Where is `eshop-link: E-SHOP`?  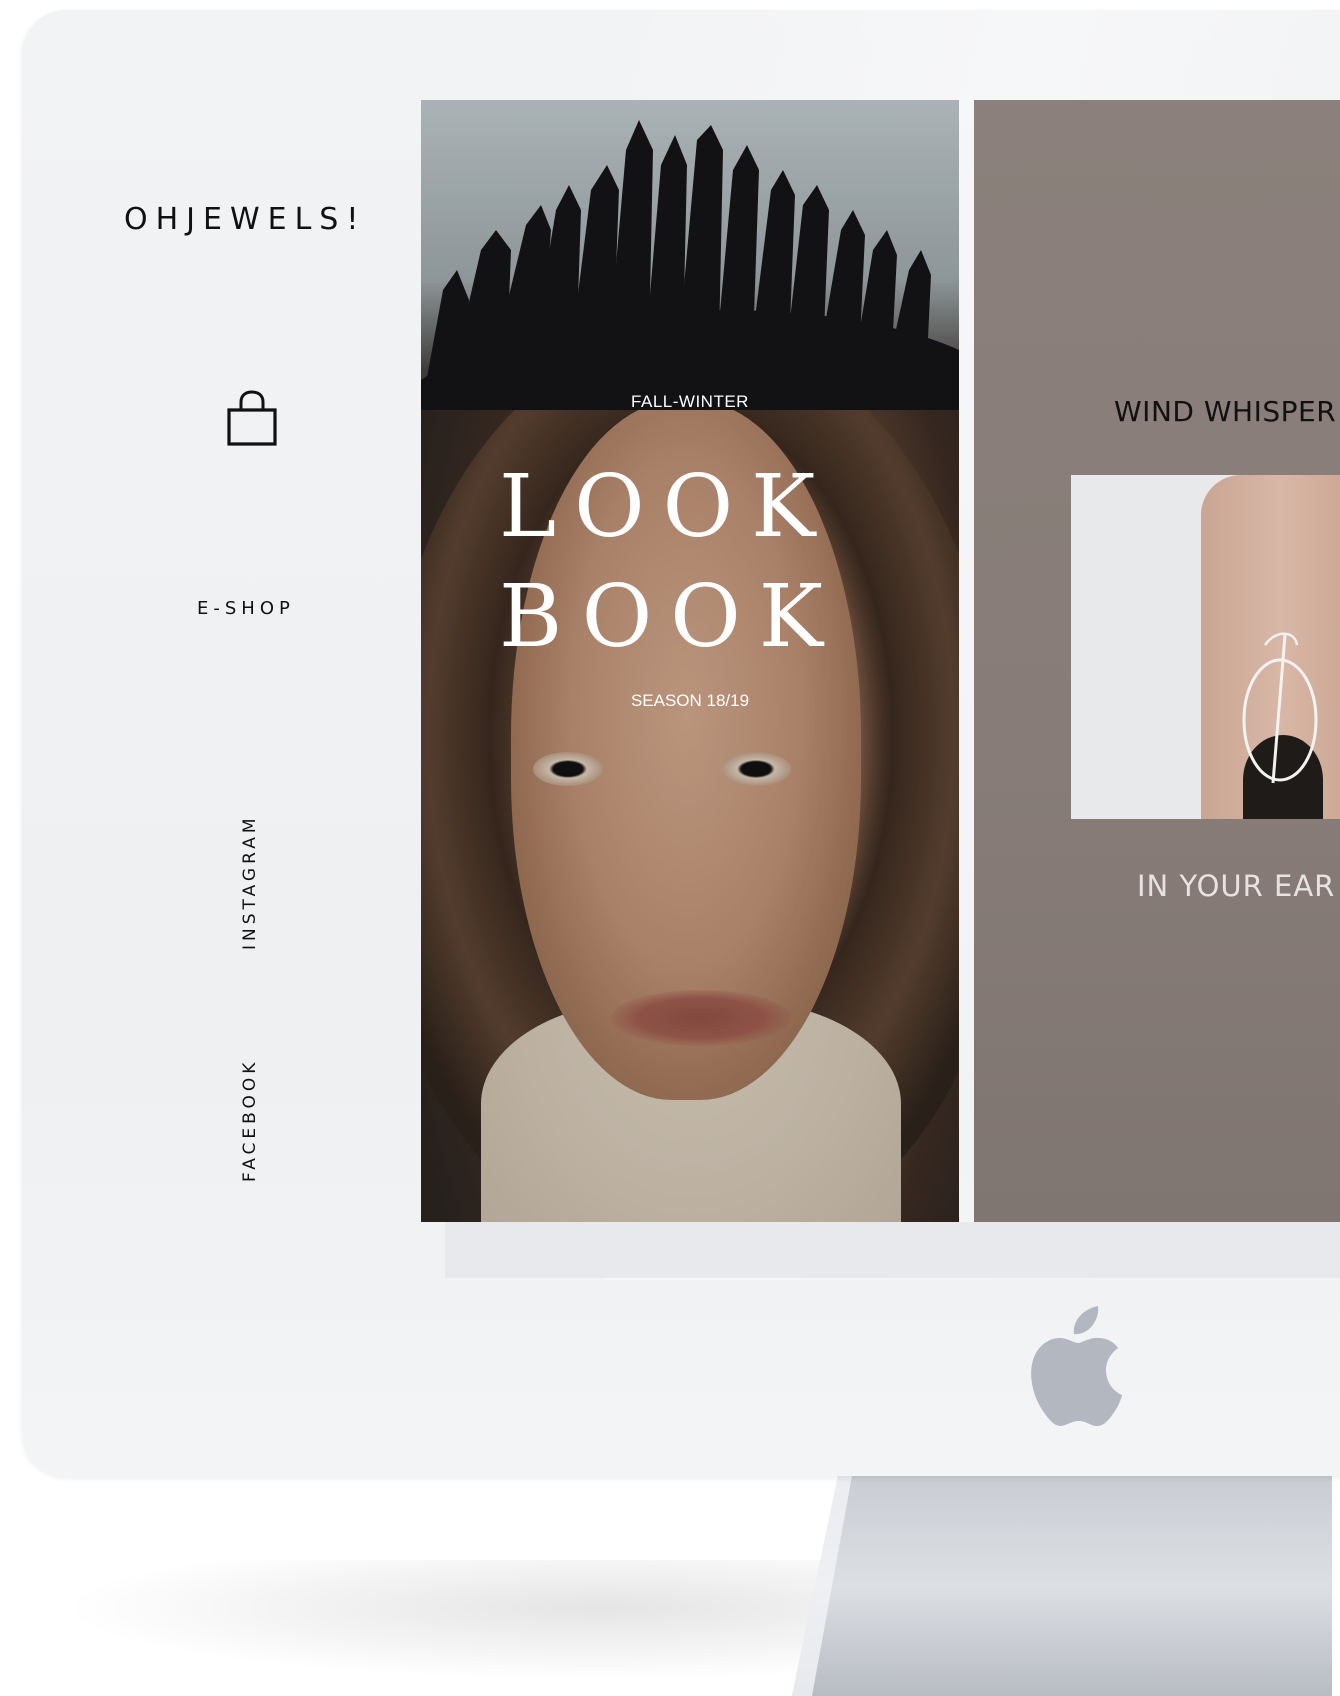 eshop-link: E-SHOP is located at coordinates (246, 608).